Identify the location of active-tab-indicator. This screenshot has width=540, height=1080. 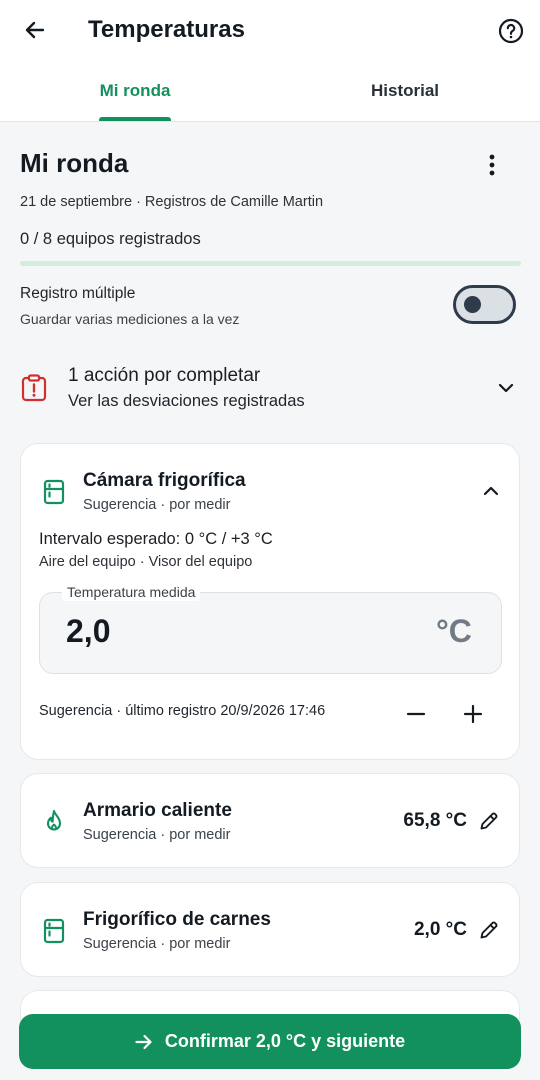
(135, 119).